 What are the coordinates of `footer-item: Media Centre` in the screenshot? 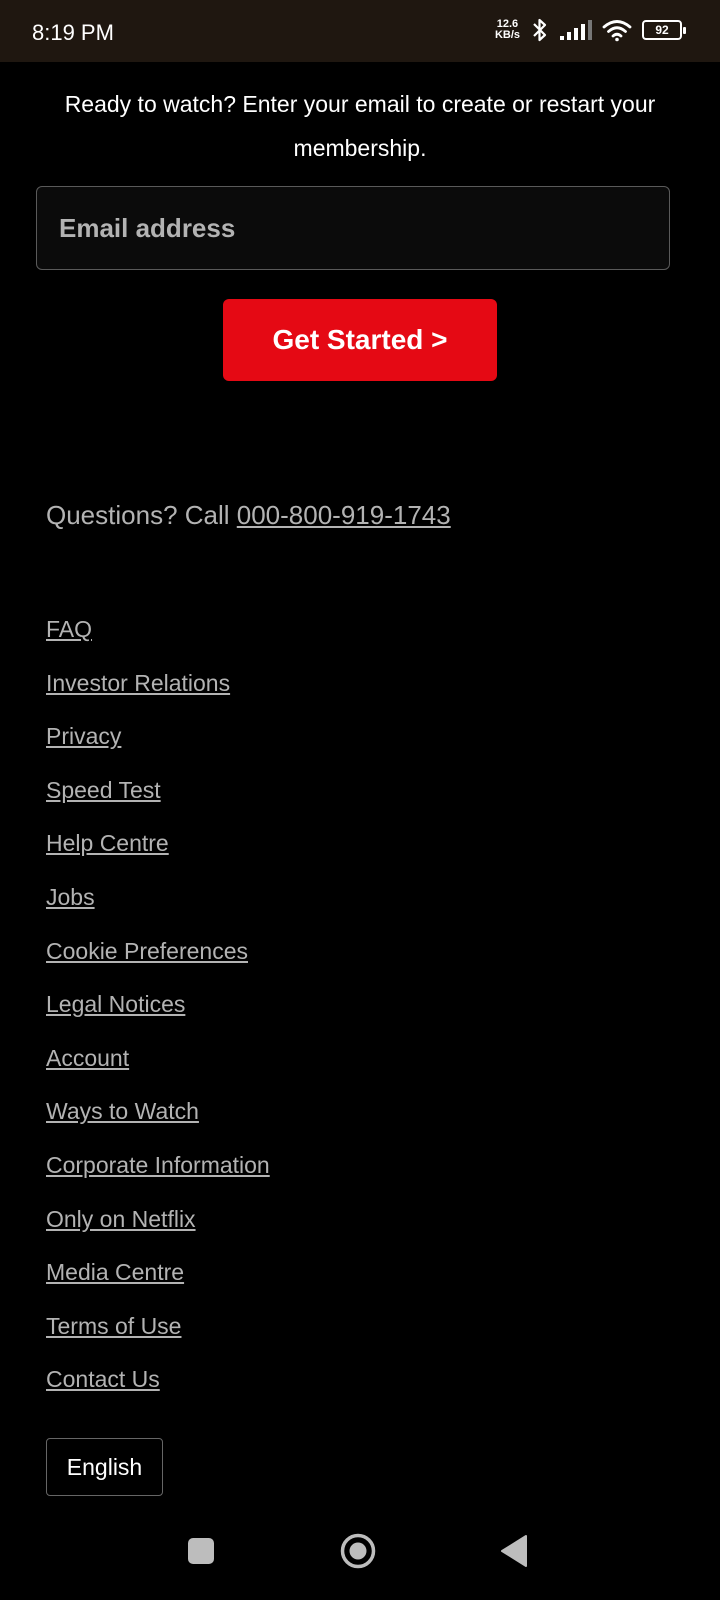 It's located at (158, 1282).